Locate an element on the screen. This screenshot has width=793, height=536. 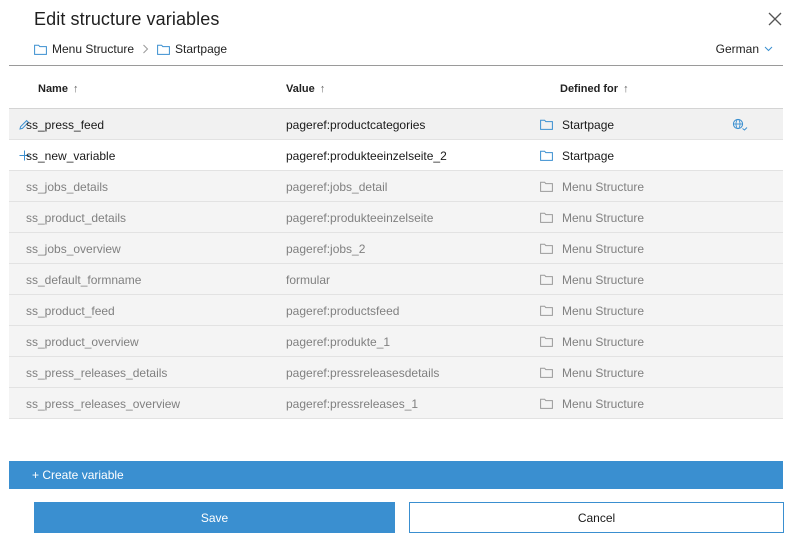
column-header-name: Name ↑ is located at coordinates (58, 89).